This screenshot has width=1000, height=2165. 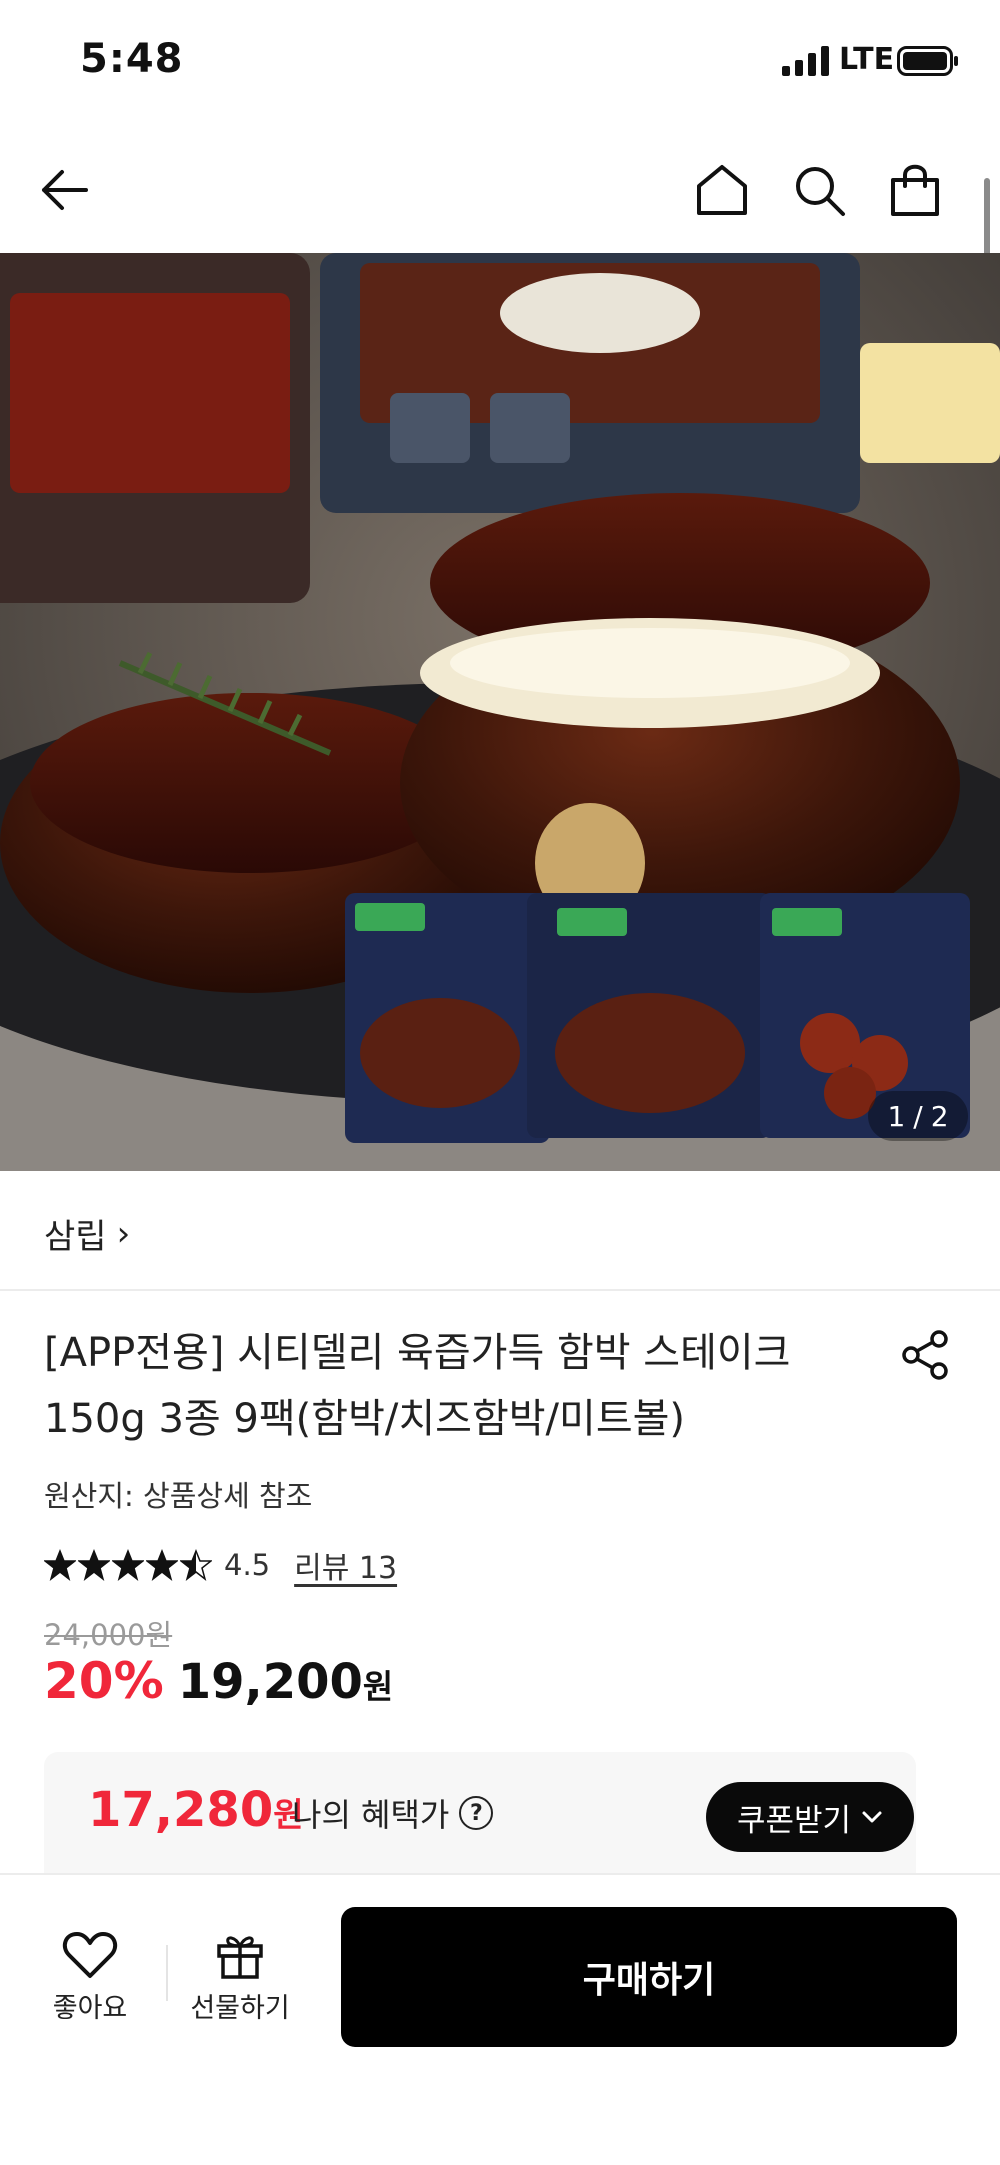 What do you see at coordinates (108, 1635) in the screenshot?
I see `original-price: 24,000원` at bounding box center [108, 1635].